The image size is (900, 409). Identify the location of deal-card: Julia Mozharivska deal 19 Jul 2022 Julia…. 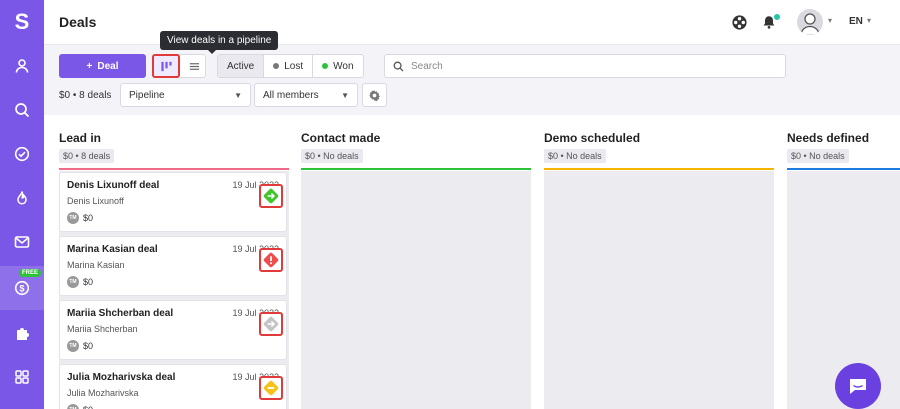
(173, 386).